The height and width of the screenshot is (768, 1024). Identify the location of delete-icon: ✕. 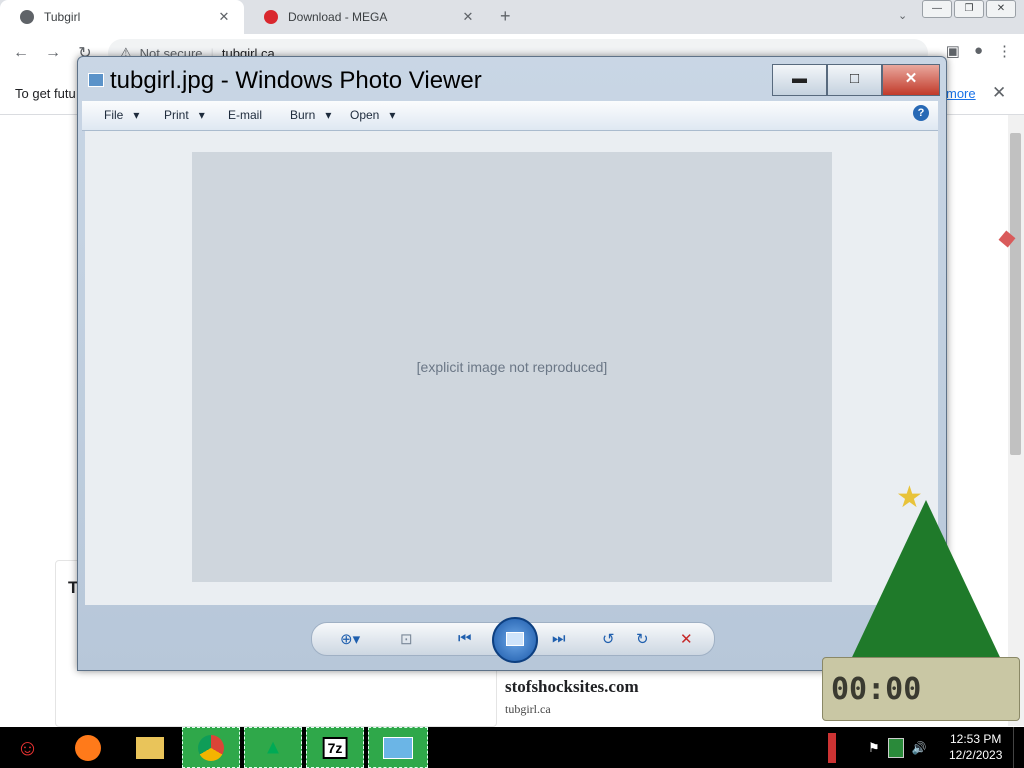
(686, 639).